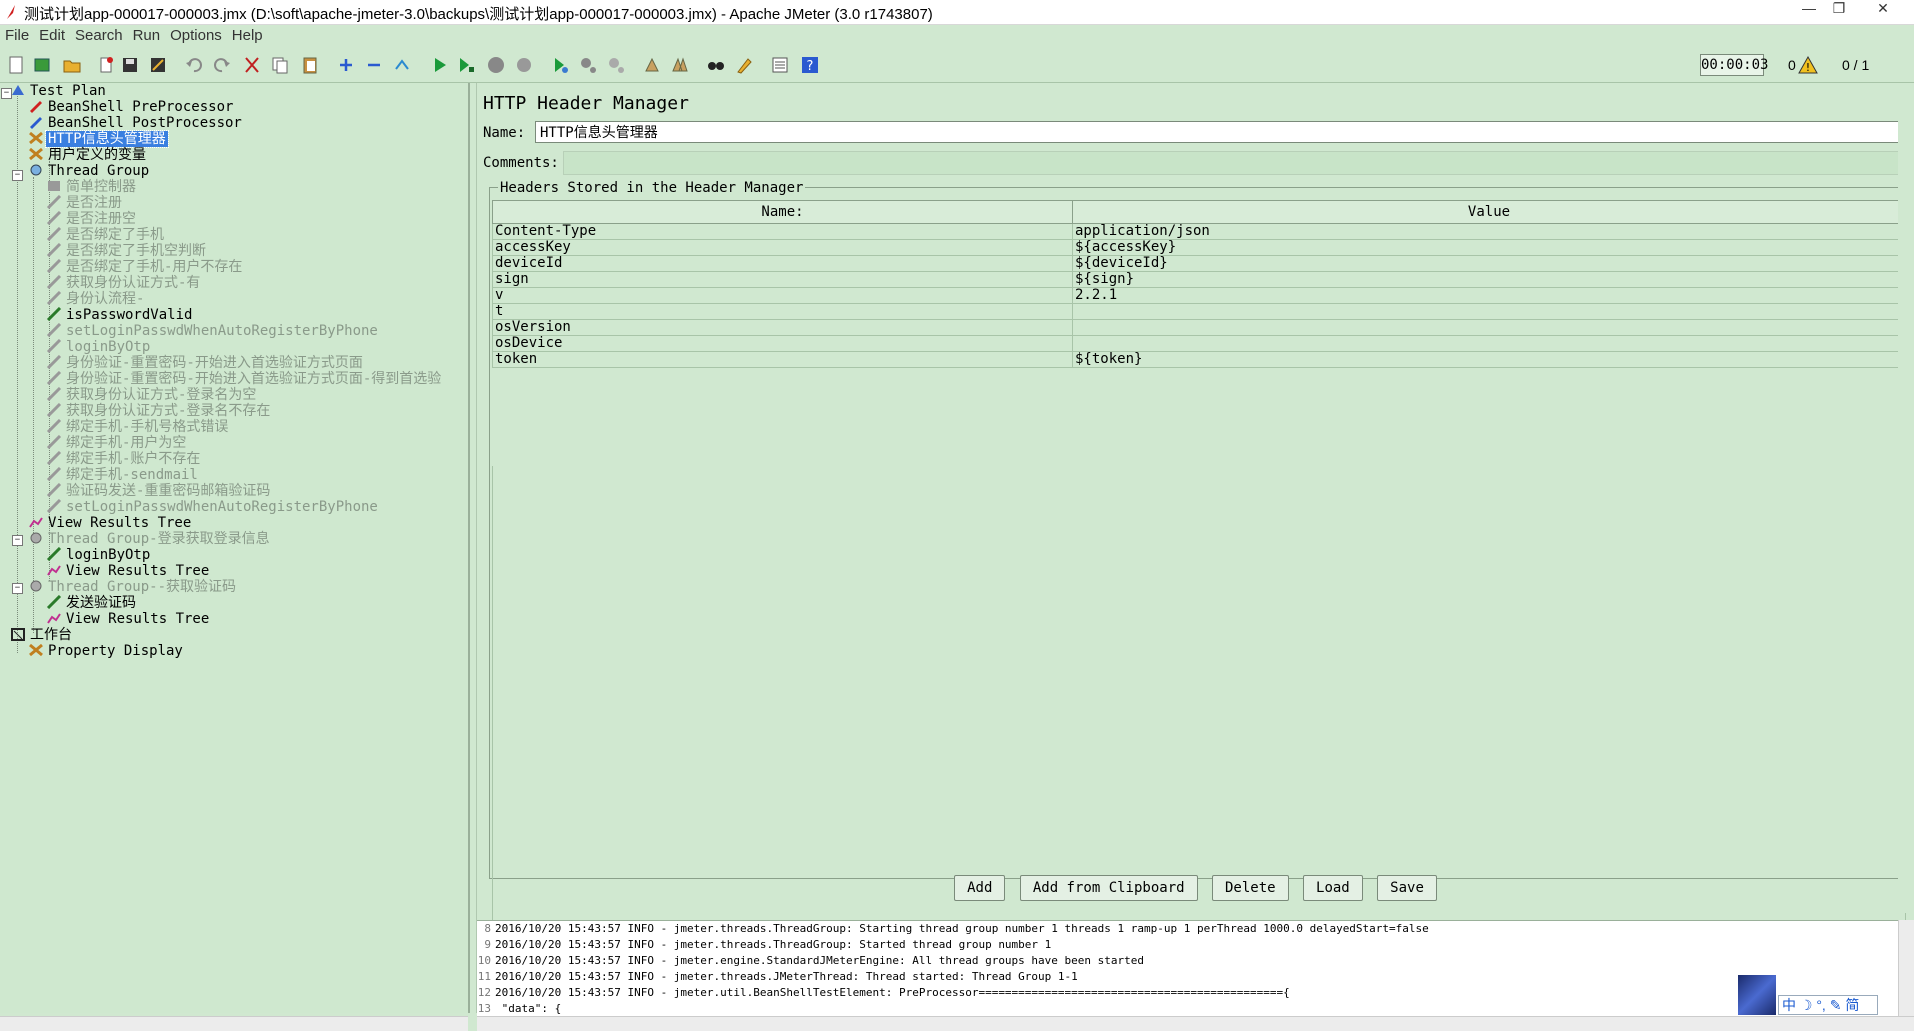 This screenshot has width=1914, height=1031. Describe the element at coordinates (1906, 498) in the screenshot. I see `panel-scrollbar` at that location.